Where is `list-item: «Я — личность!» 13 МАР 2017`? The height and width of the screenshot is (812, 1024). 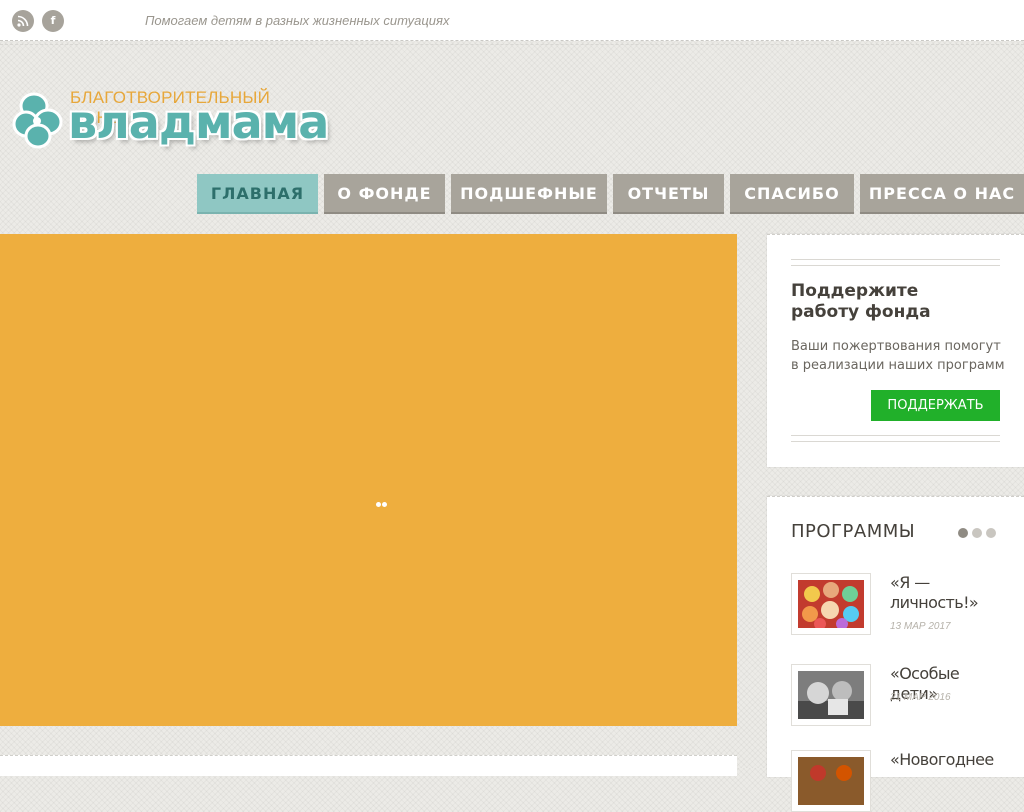
list-item: «Я — личность!» 13 МАР 2017 is located at coordinates (898, 604).